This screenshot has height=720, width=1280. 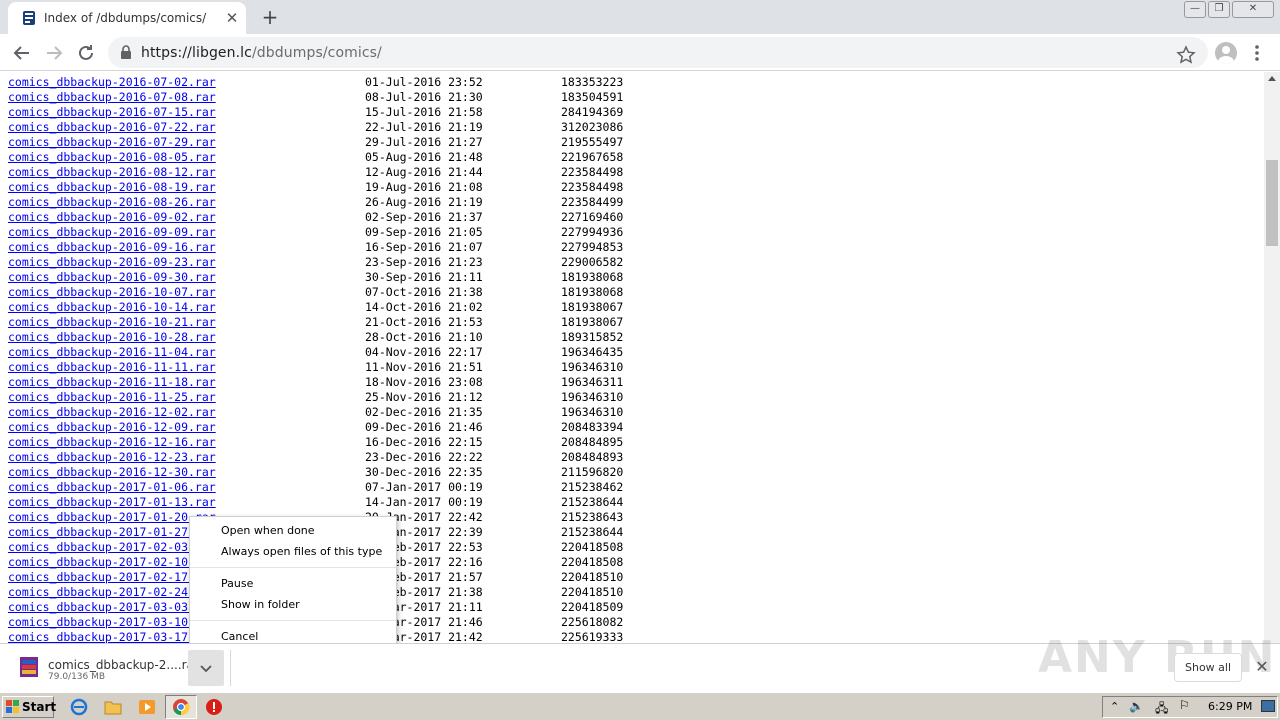 What do you see at coordinates (112, 487) in the screenshot?
I see `file-link: comics_dbbackup-2017-01-06.rar` at bounding box center [112, 487].